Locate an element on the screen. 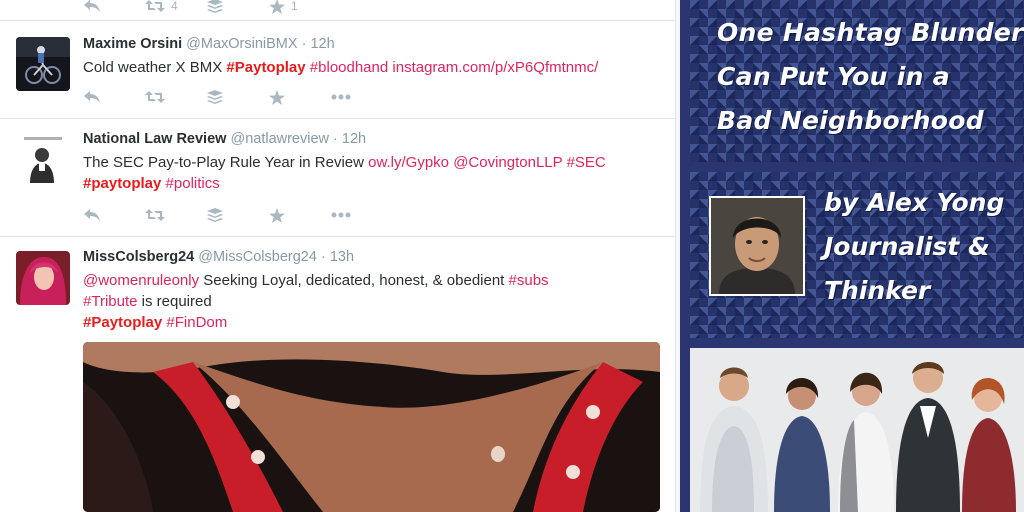 This screenshot has width=1024, height=512. author-portrait is located at coordinates (757, 246).